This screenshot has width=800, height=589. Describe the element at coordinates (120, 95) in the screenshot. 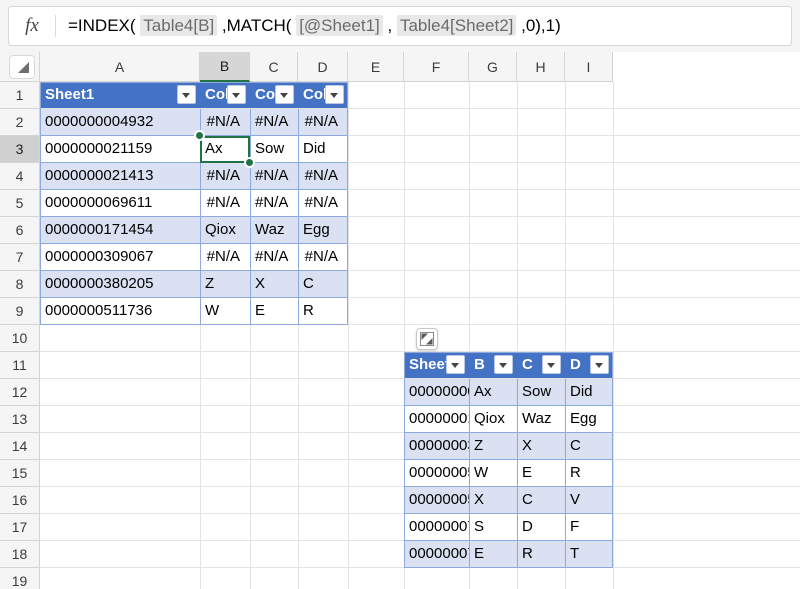

I see `table-column-header: Sheet1` at that location.